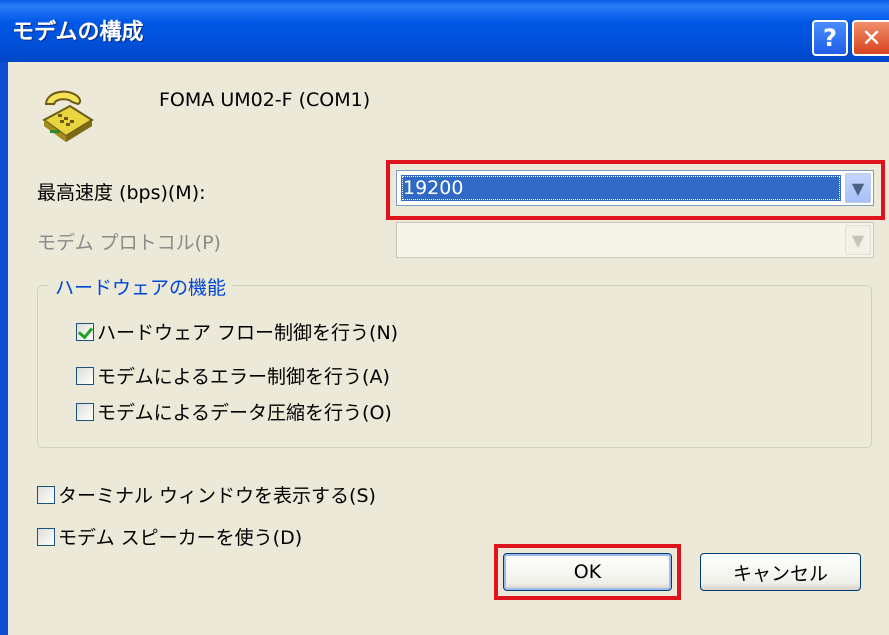 The width and height of the screenshot is (889, 635). I want to click on cancel-button: キャンセル, so click(780, 572).